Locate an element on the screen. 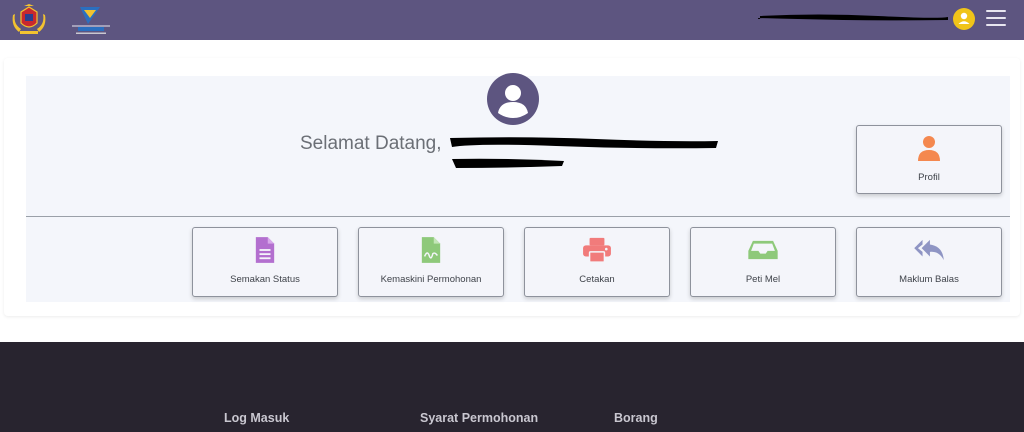  peti-mel-button: Peti Mel is located at coordinates (763, 262).